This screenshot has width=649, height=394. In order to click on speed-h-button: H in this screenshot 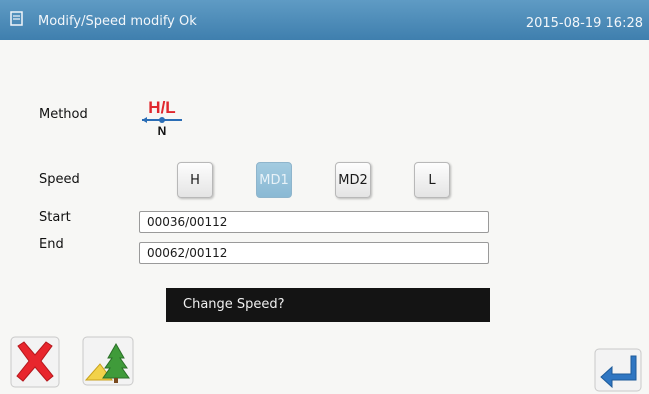, I will do `click(195, 180)`.